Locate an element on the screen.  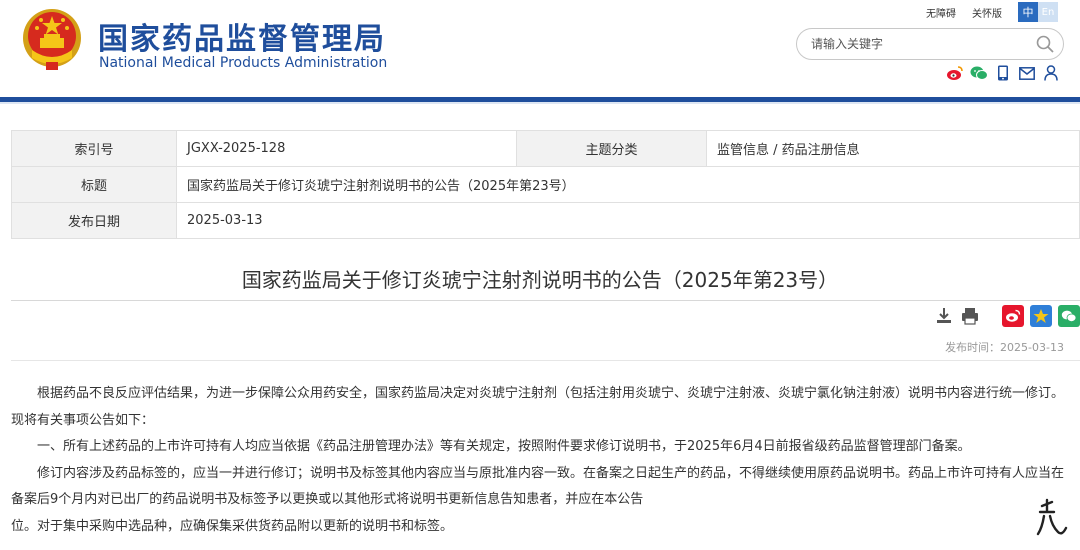
site-title-cn: 国家药品监督管理局 is located at coordinates (242, 36).